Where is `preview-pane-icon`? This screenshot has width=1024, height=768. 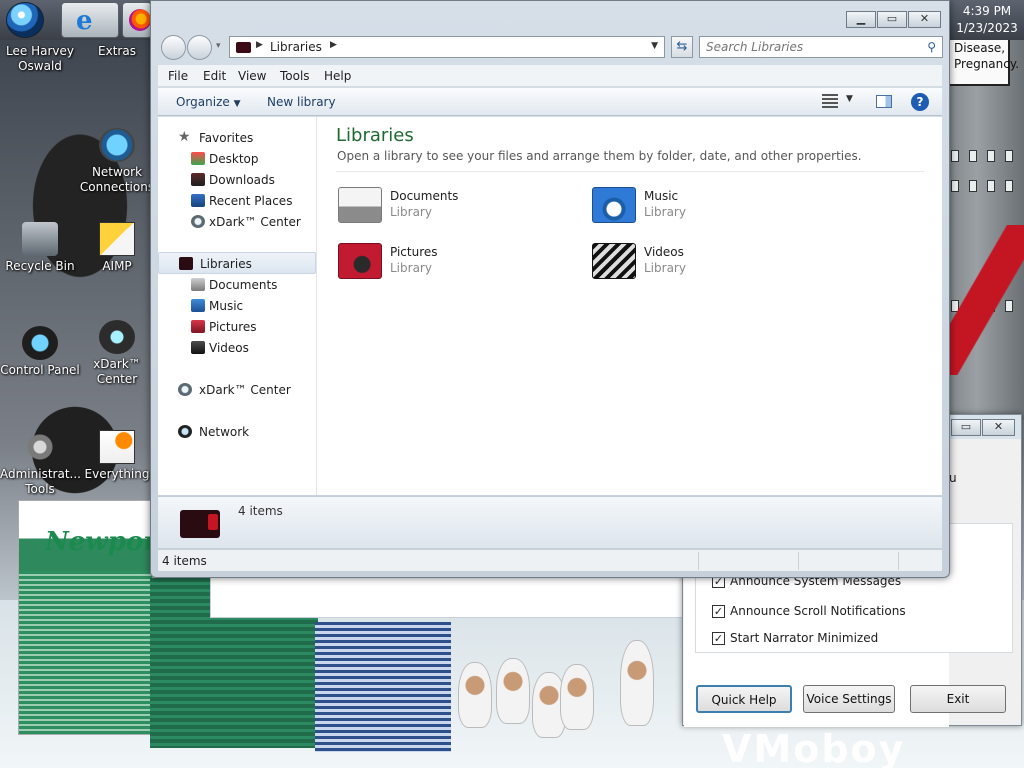
preview-pane-icon is located at coordinates (884, 101).